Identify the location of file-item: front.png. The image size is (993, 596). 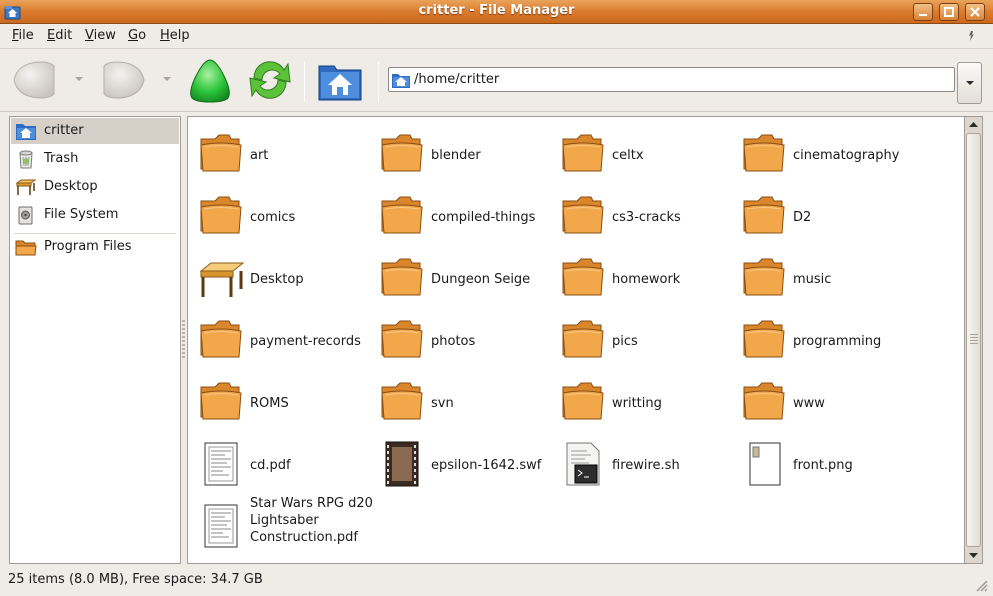
(824, 461).